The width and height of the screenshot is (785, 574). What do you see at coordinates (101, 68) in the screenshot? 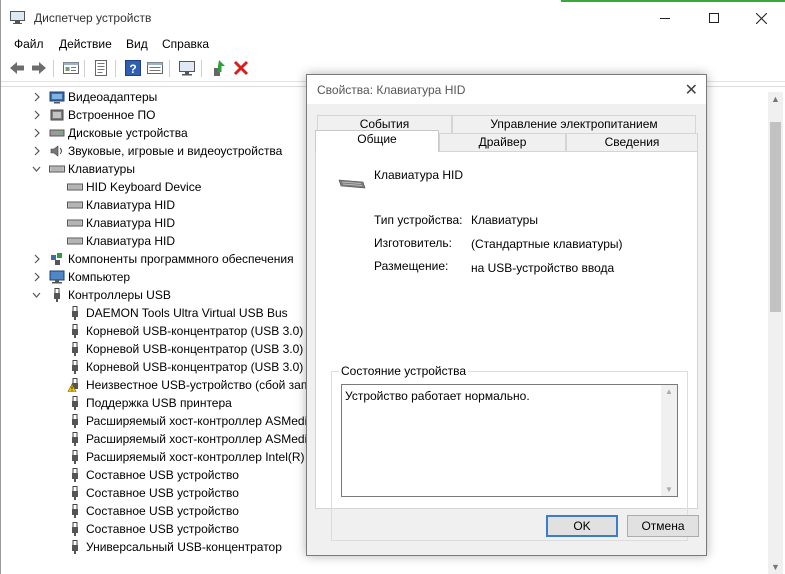
I see `update-driver-icon` at bounding box center [101, 68].